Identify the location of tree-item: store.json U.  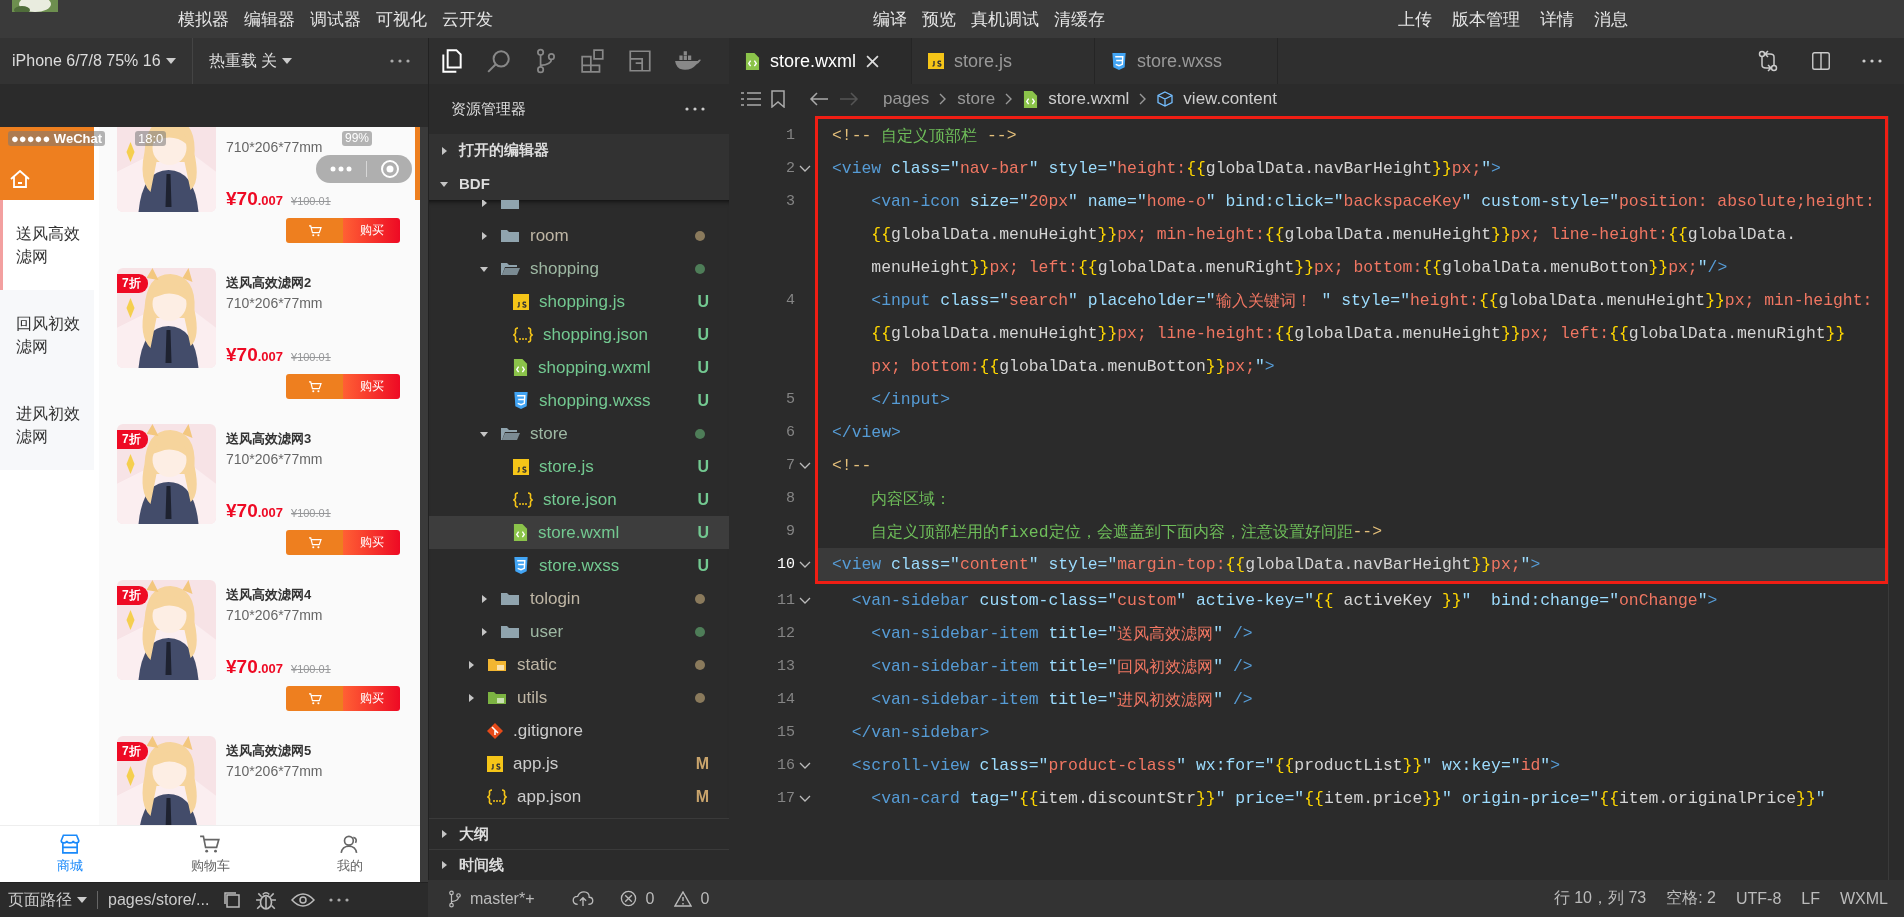
(579, 499).